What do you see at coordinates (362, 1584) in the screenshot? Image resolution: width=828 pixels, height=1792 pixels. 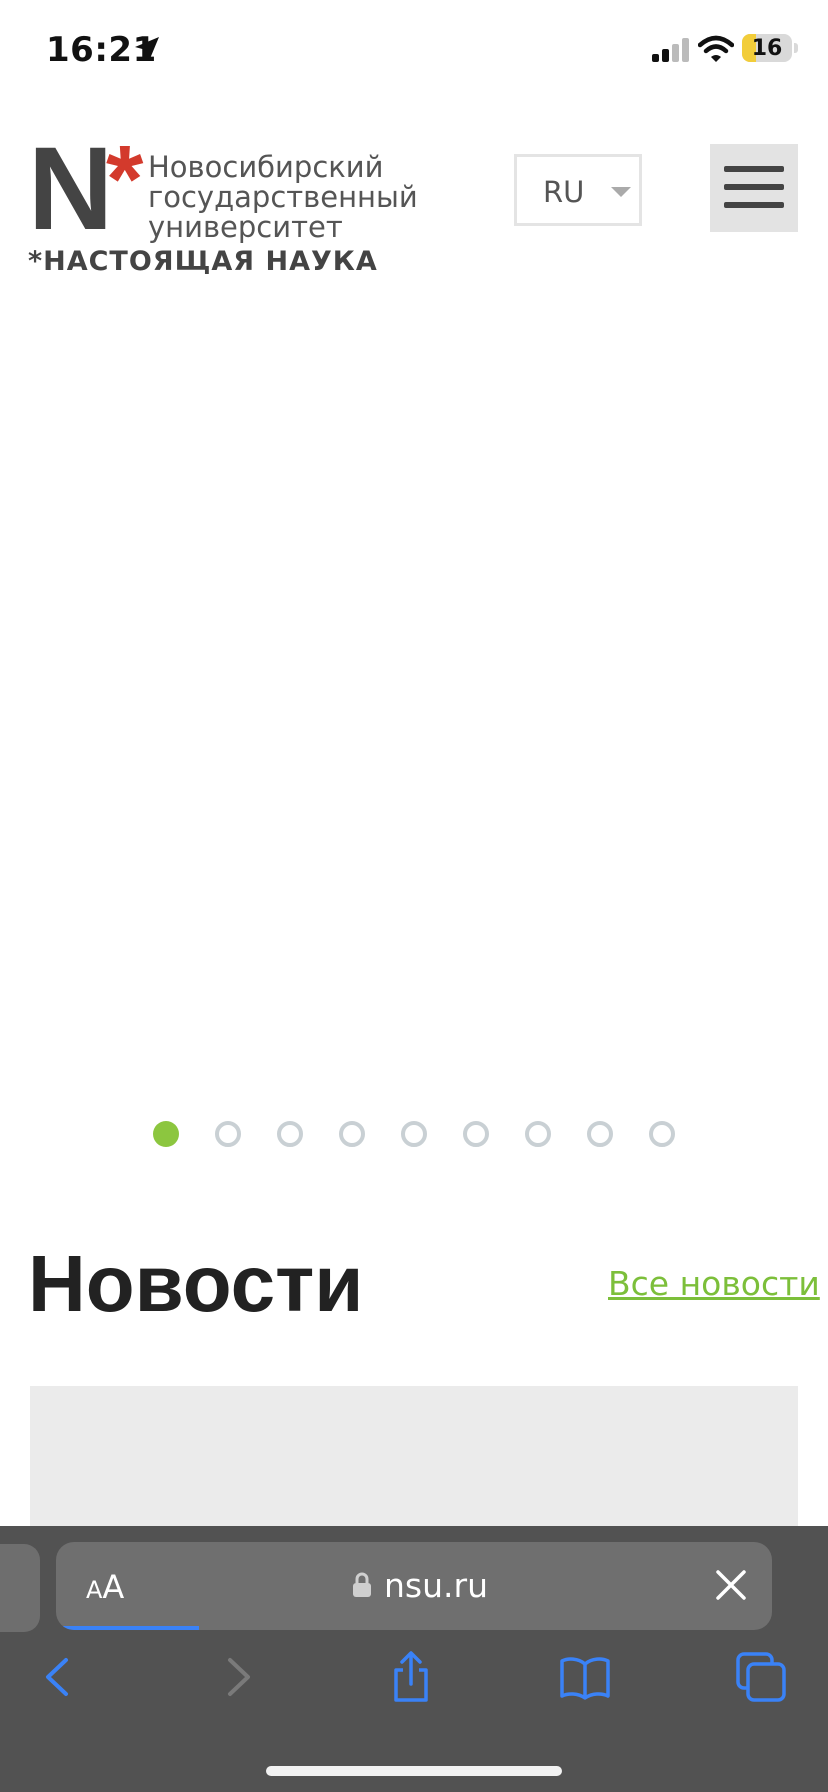 I see `lock-icon` at bounding box center [362, 1584].